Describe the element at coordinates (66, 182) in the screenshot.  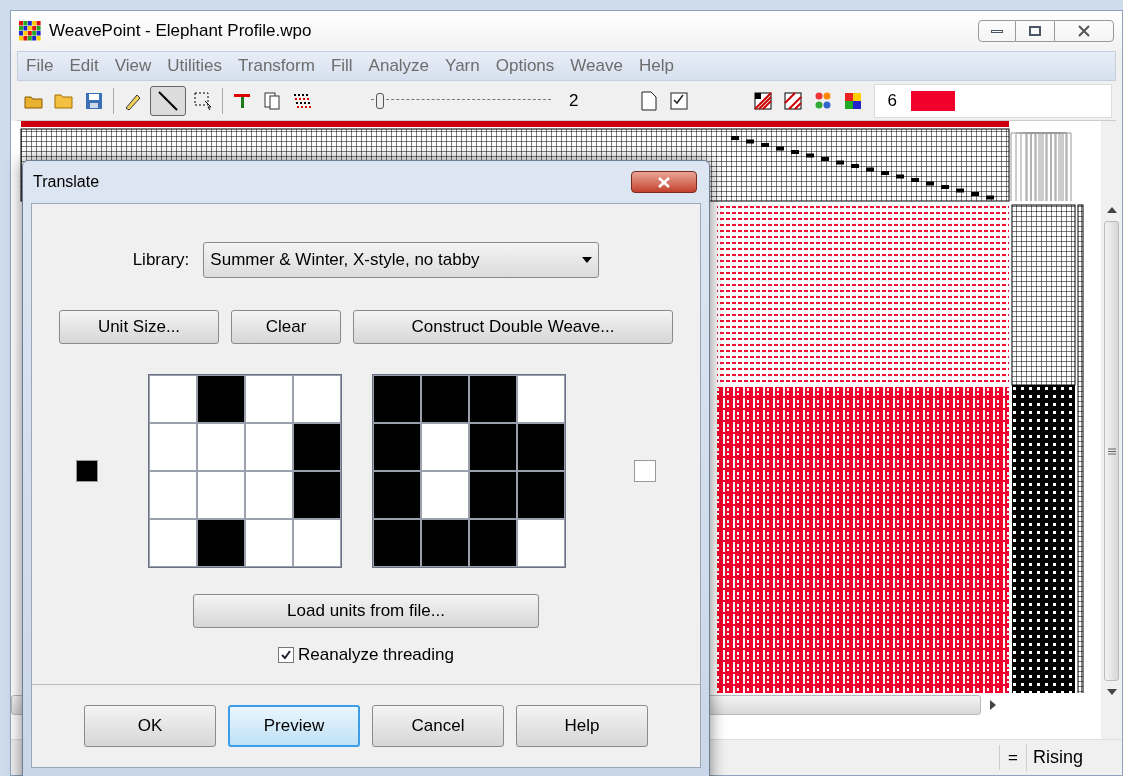
I see `dialog-title: Translate` at that location.